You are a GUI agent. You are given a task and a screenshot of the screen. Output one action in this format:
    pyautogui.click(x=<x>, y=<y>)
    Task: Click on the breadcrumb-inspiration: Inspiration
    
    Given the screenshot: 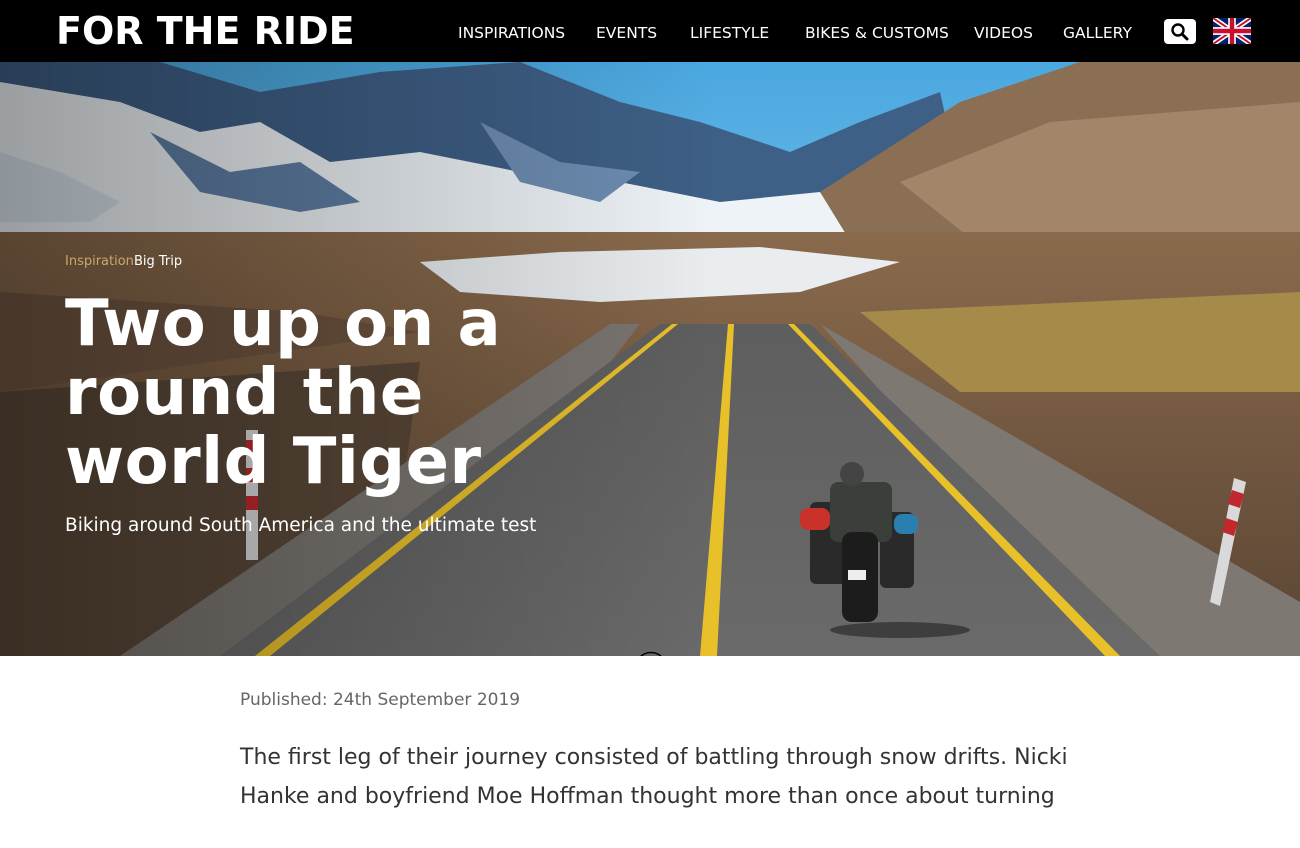 What is the action you would take?
    pyautogui.click(x=99, y=261)
    